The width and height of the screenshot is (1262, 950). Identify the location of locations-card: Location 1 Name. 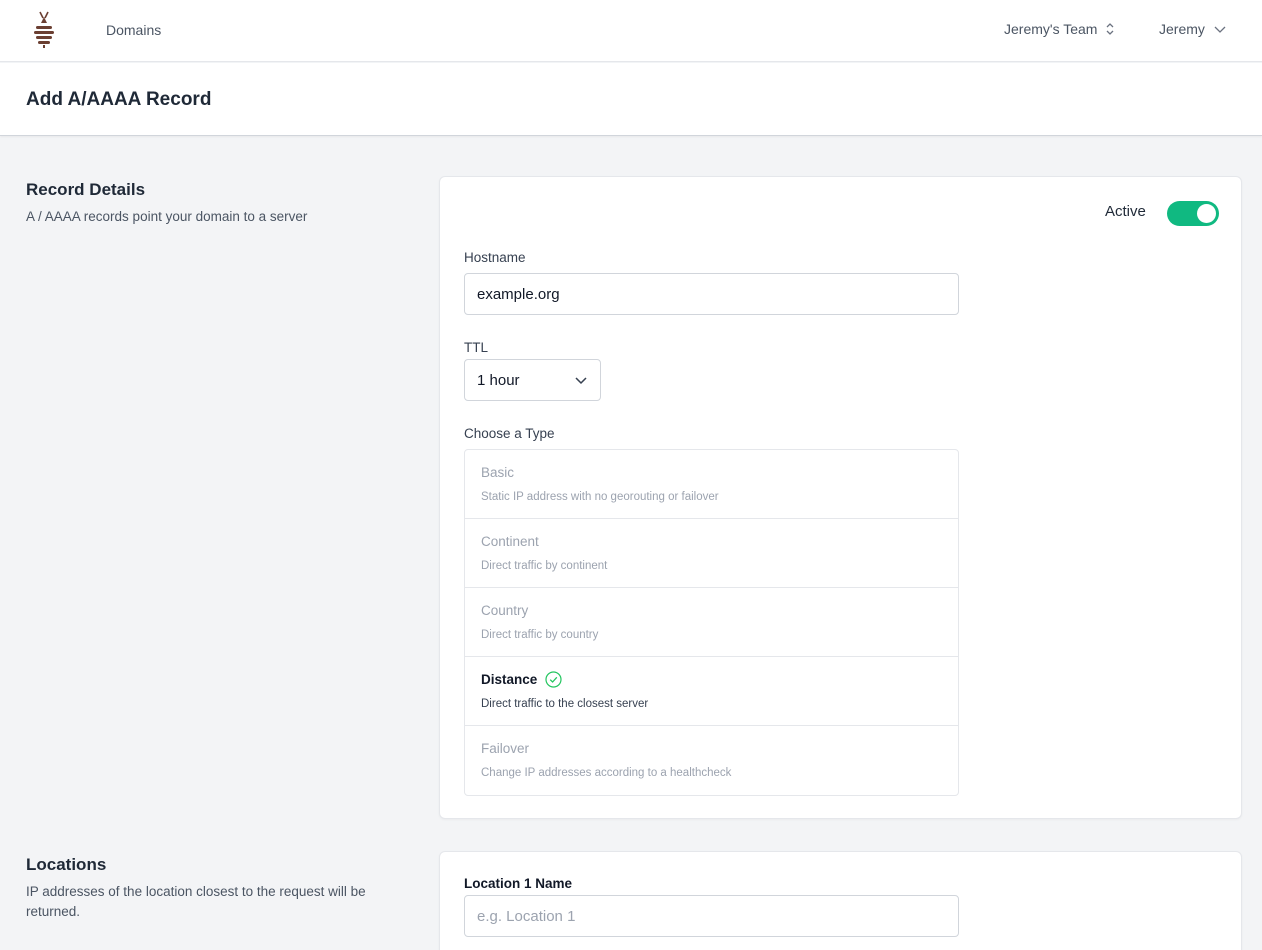
(840, 900).